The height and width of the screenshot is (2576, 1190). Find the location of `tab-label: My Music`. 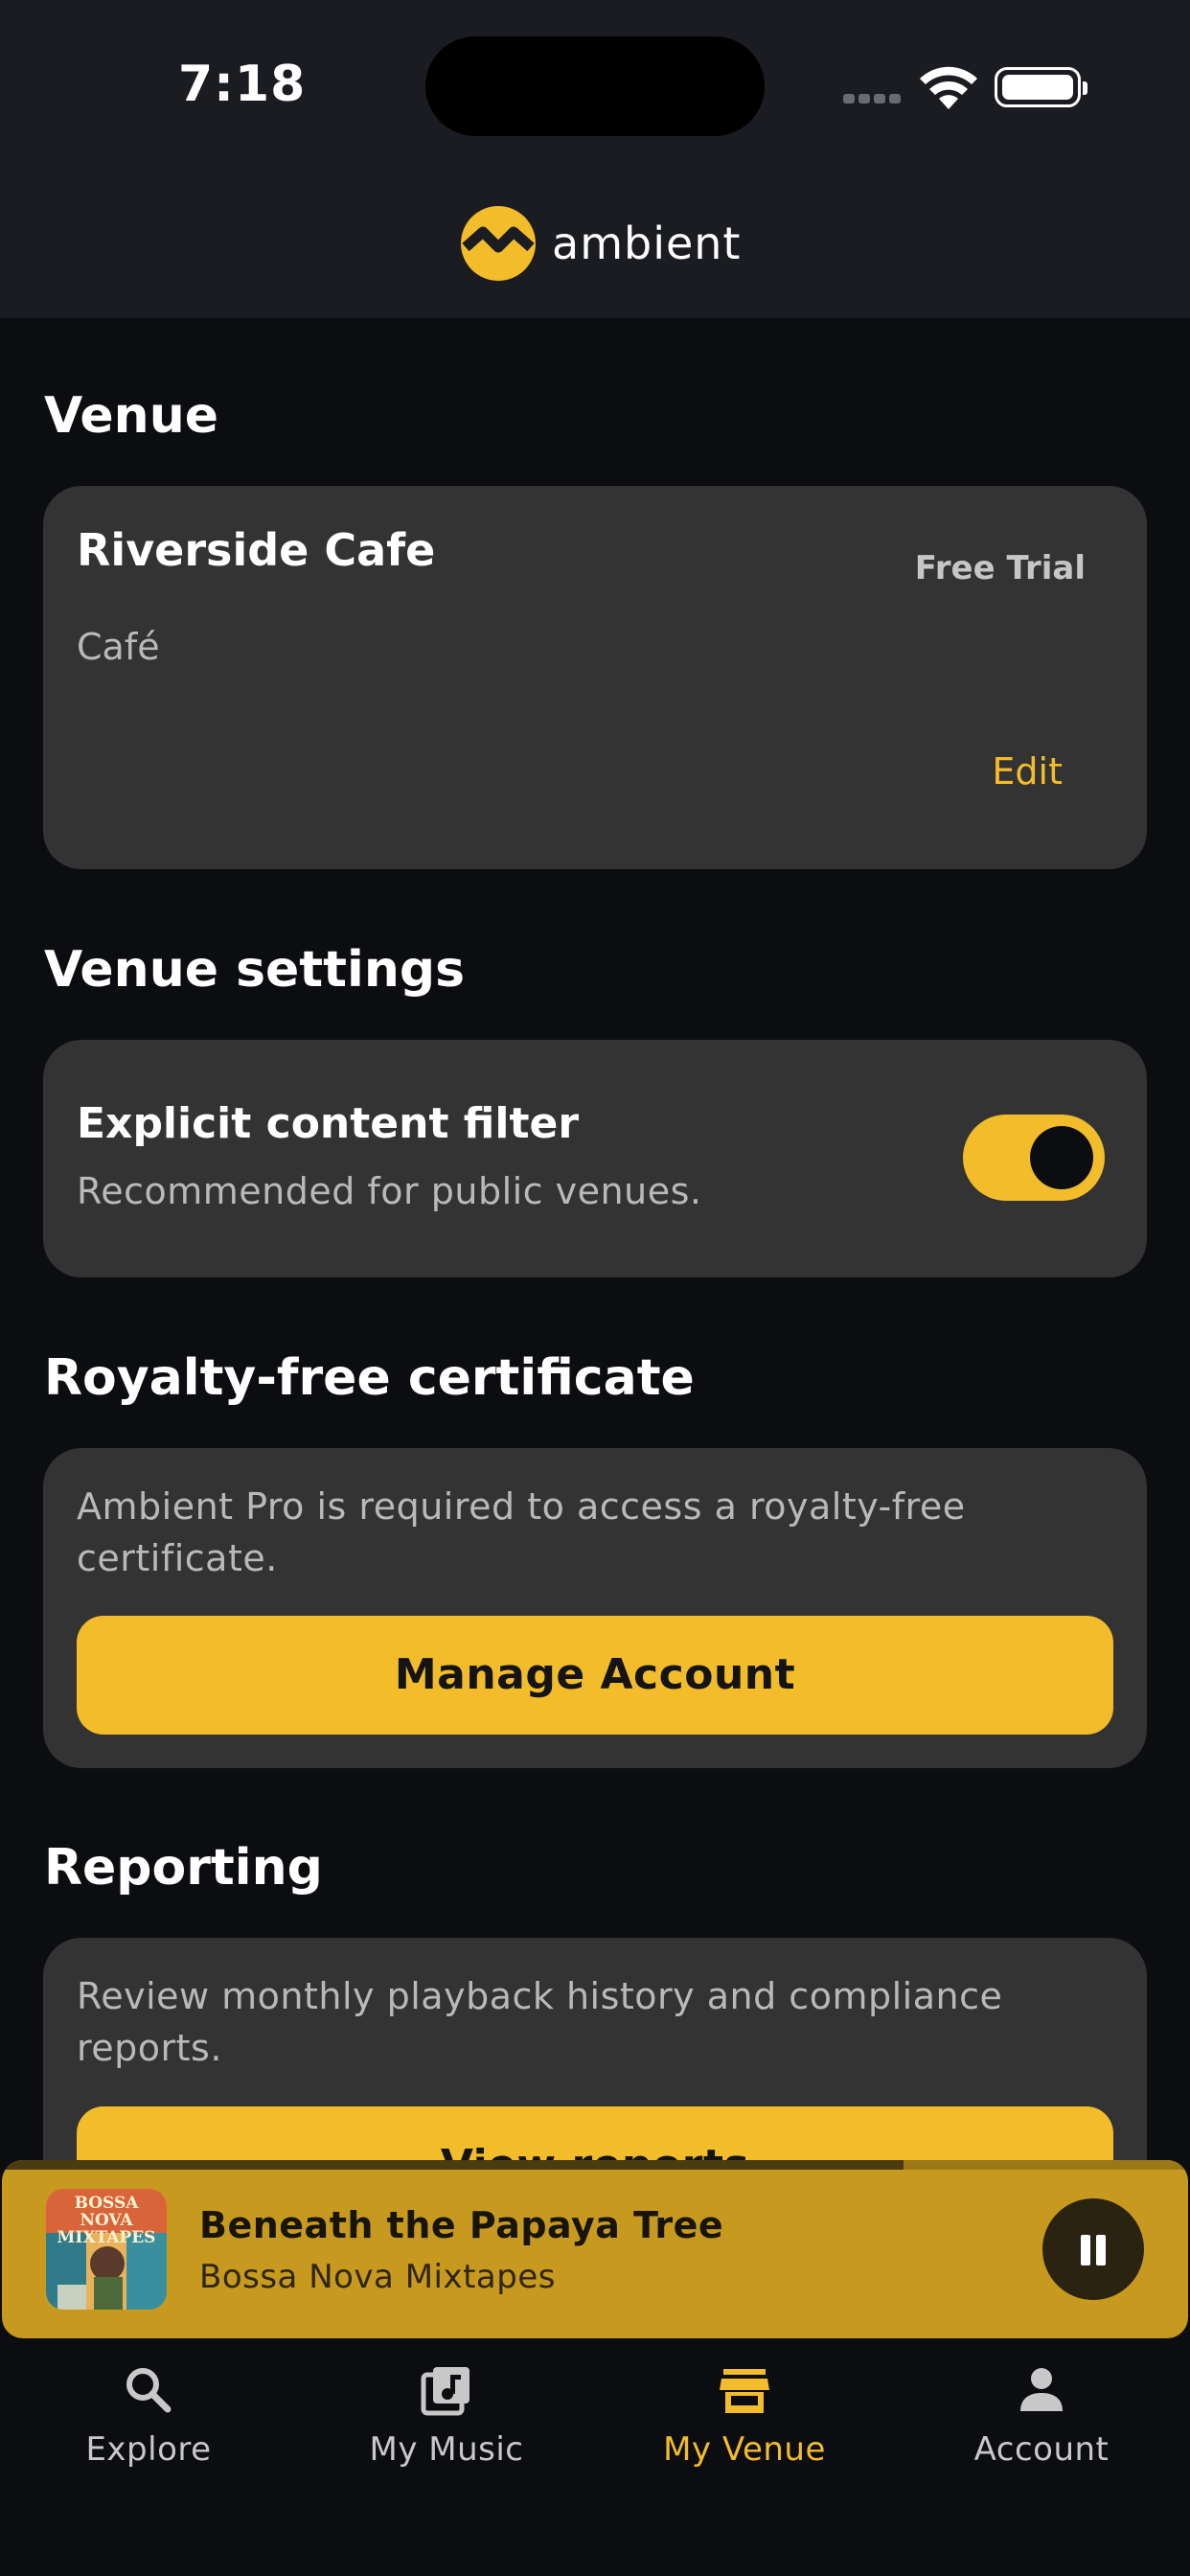

tab-label: My Music is located at coordinates (447, 2449).